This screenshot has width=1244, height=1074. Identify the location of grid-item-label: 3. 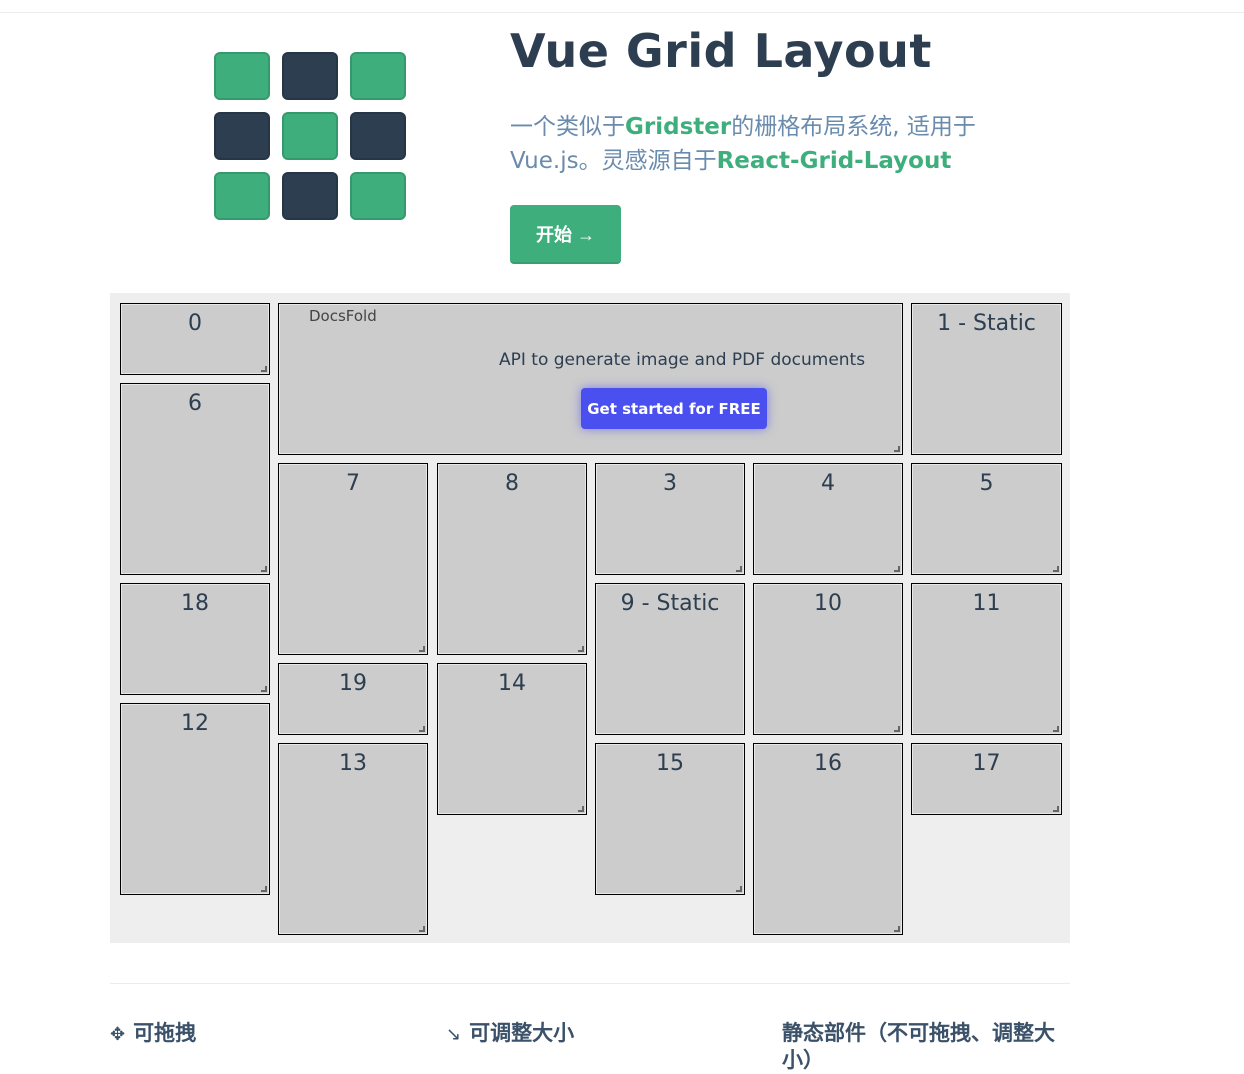
(670, 483).